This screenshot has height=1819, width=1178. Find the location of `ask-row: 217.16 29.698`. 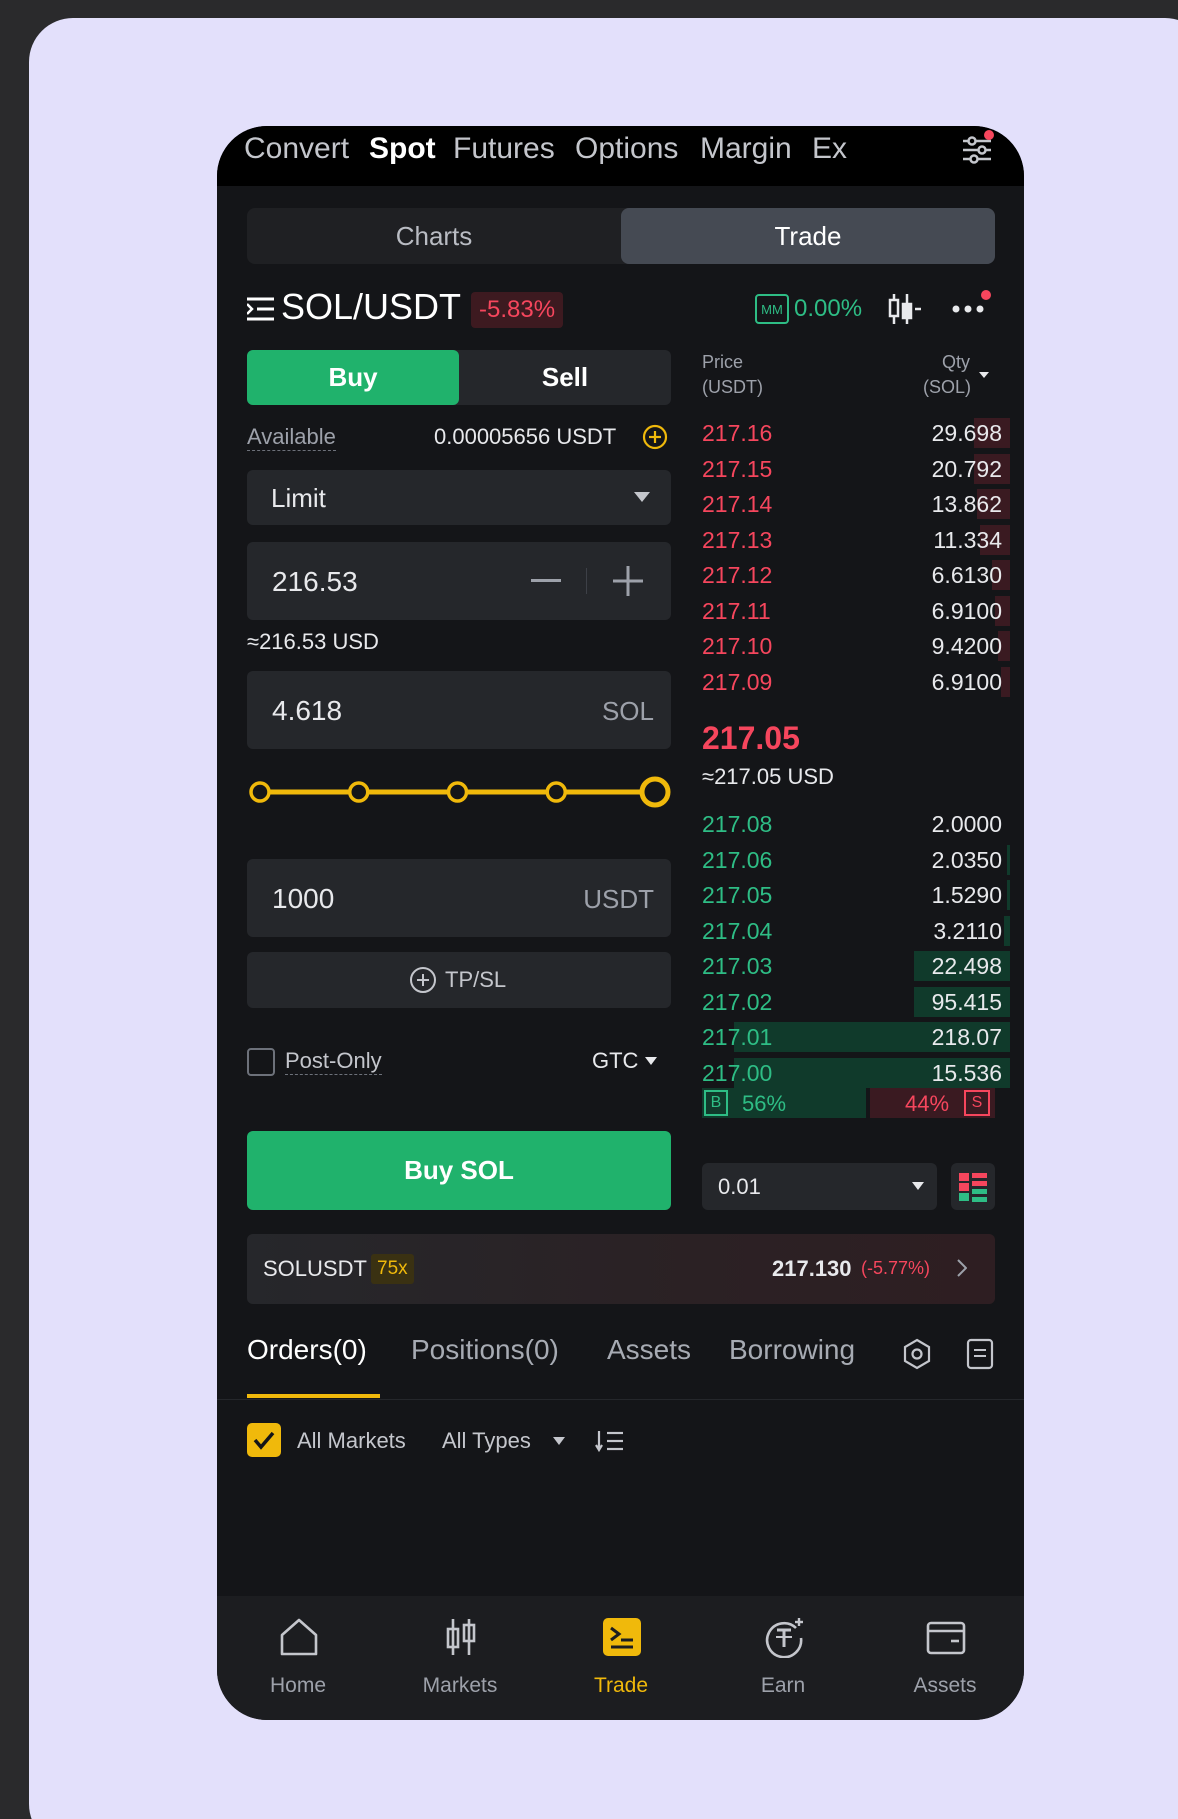

ask-row: 217.16 29.698 is located at coordinates (856, 433).